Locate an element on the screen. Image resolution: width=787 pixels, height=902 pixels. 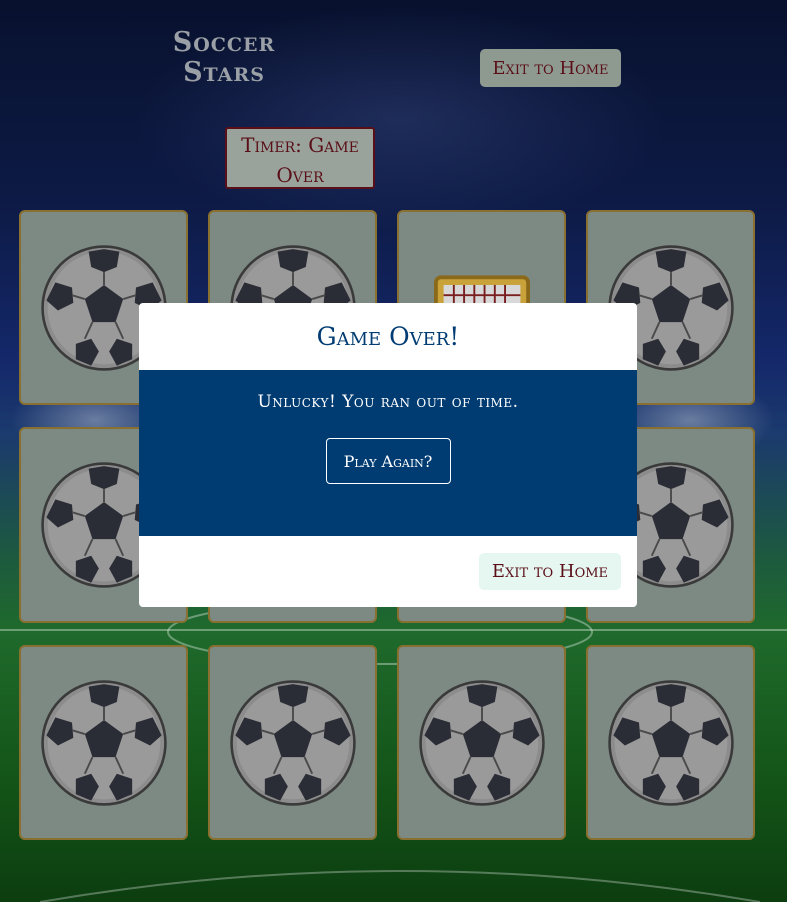
modal-title: Game Over! is located at coordinates (388, 336).